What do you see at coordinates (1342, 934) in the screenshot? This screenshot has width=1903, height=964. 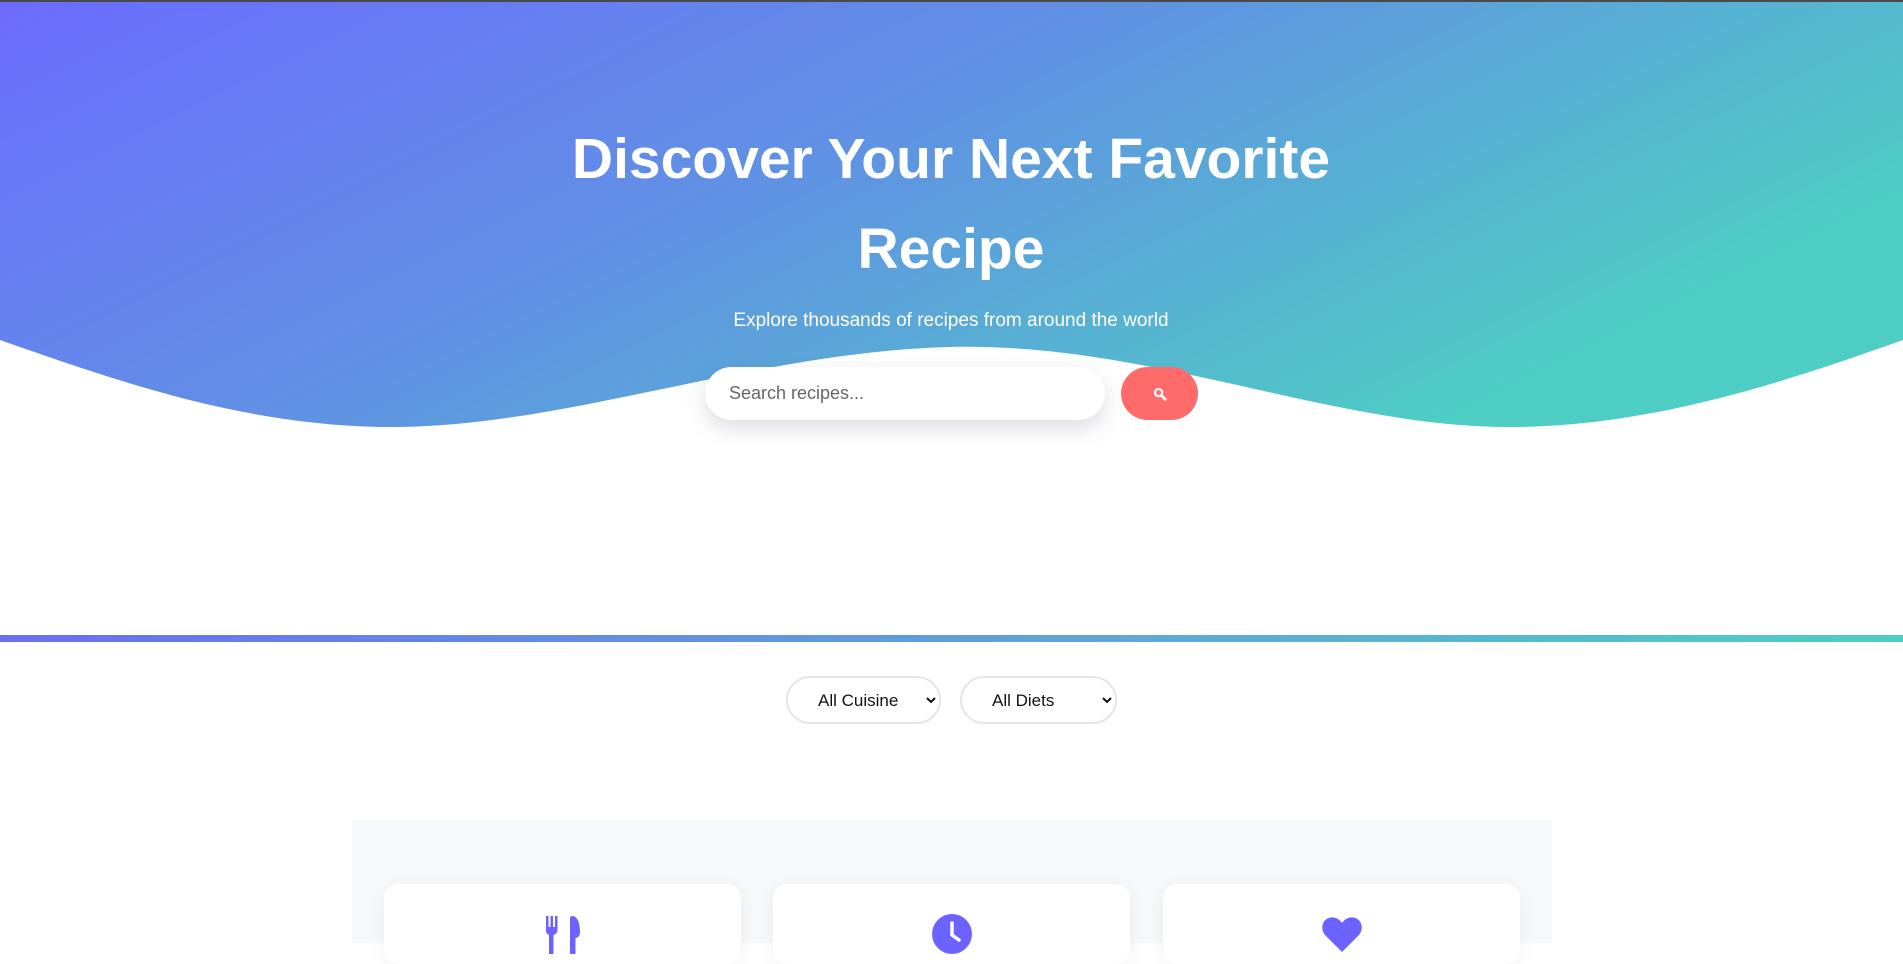 I see `heart-icon` at bounding box center [1342, 934].